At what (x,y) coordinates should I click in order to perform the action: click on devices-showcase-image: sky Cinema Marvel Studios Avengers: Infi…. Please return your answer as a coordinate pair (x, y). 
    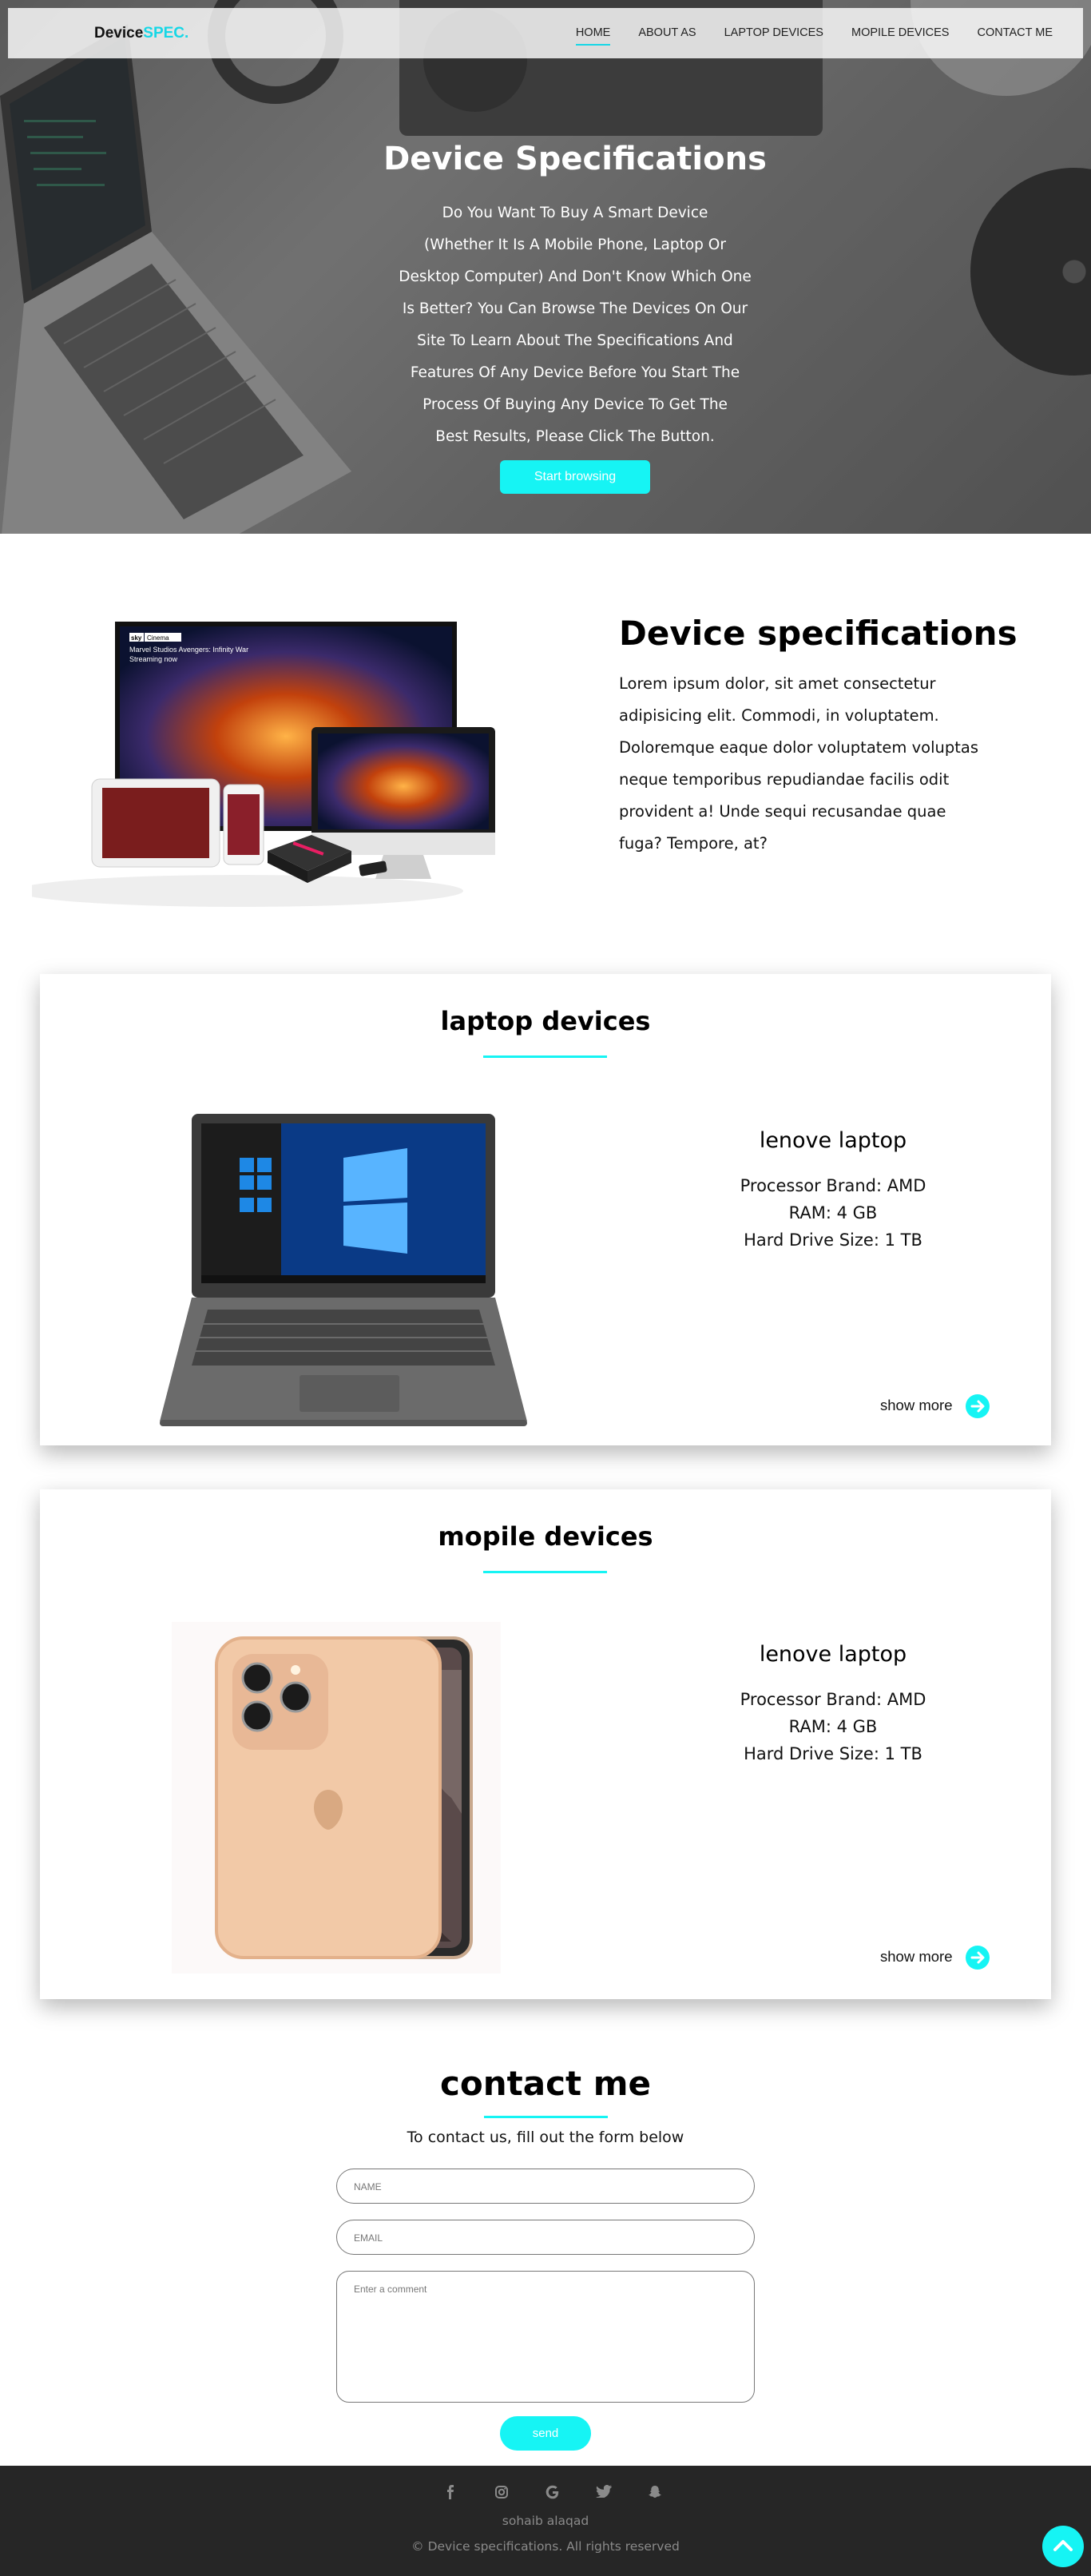
    Looking at the image, I should click on (263, 764).